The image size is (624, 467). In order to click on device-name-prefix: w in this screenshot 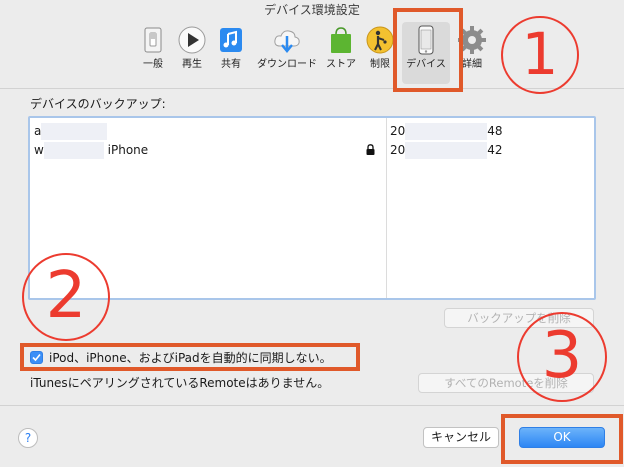, I will do `click(39, 150)`.